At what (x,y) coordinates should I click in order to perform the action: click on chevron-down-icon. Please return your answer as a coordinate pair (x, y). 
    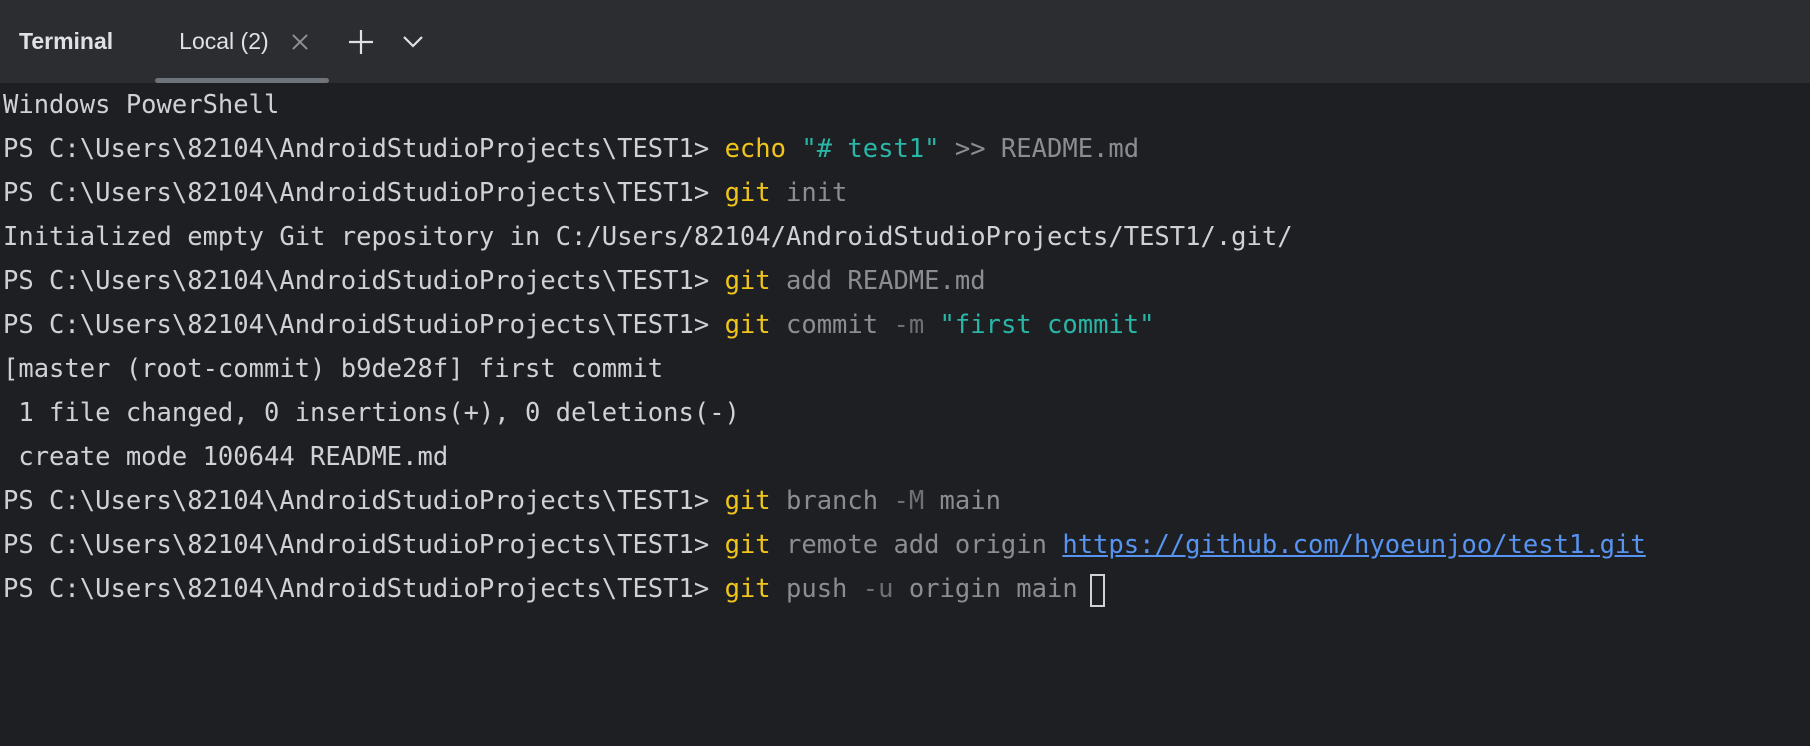
    Looking at the image, I should click on (412, 41).